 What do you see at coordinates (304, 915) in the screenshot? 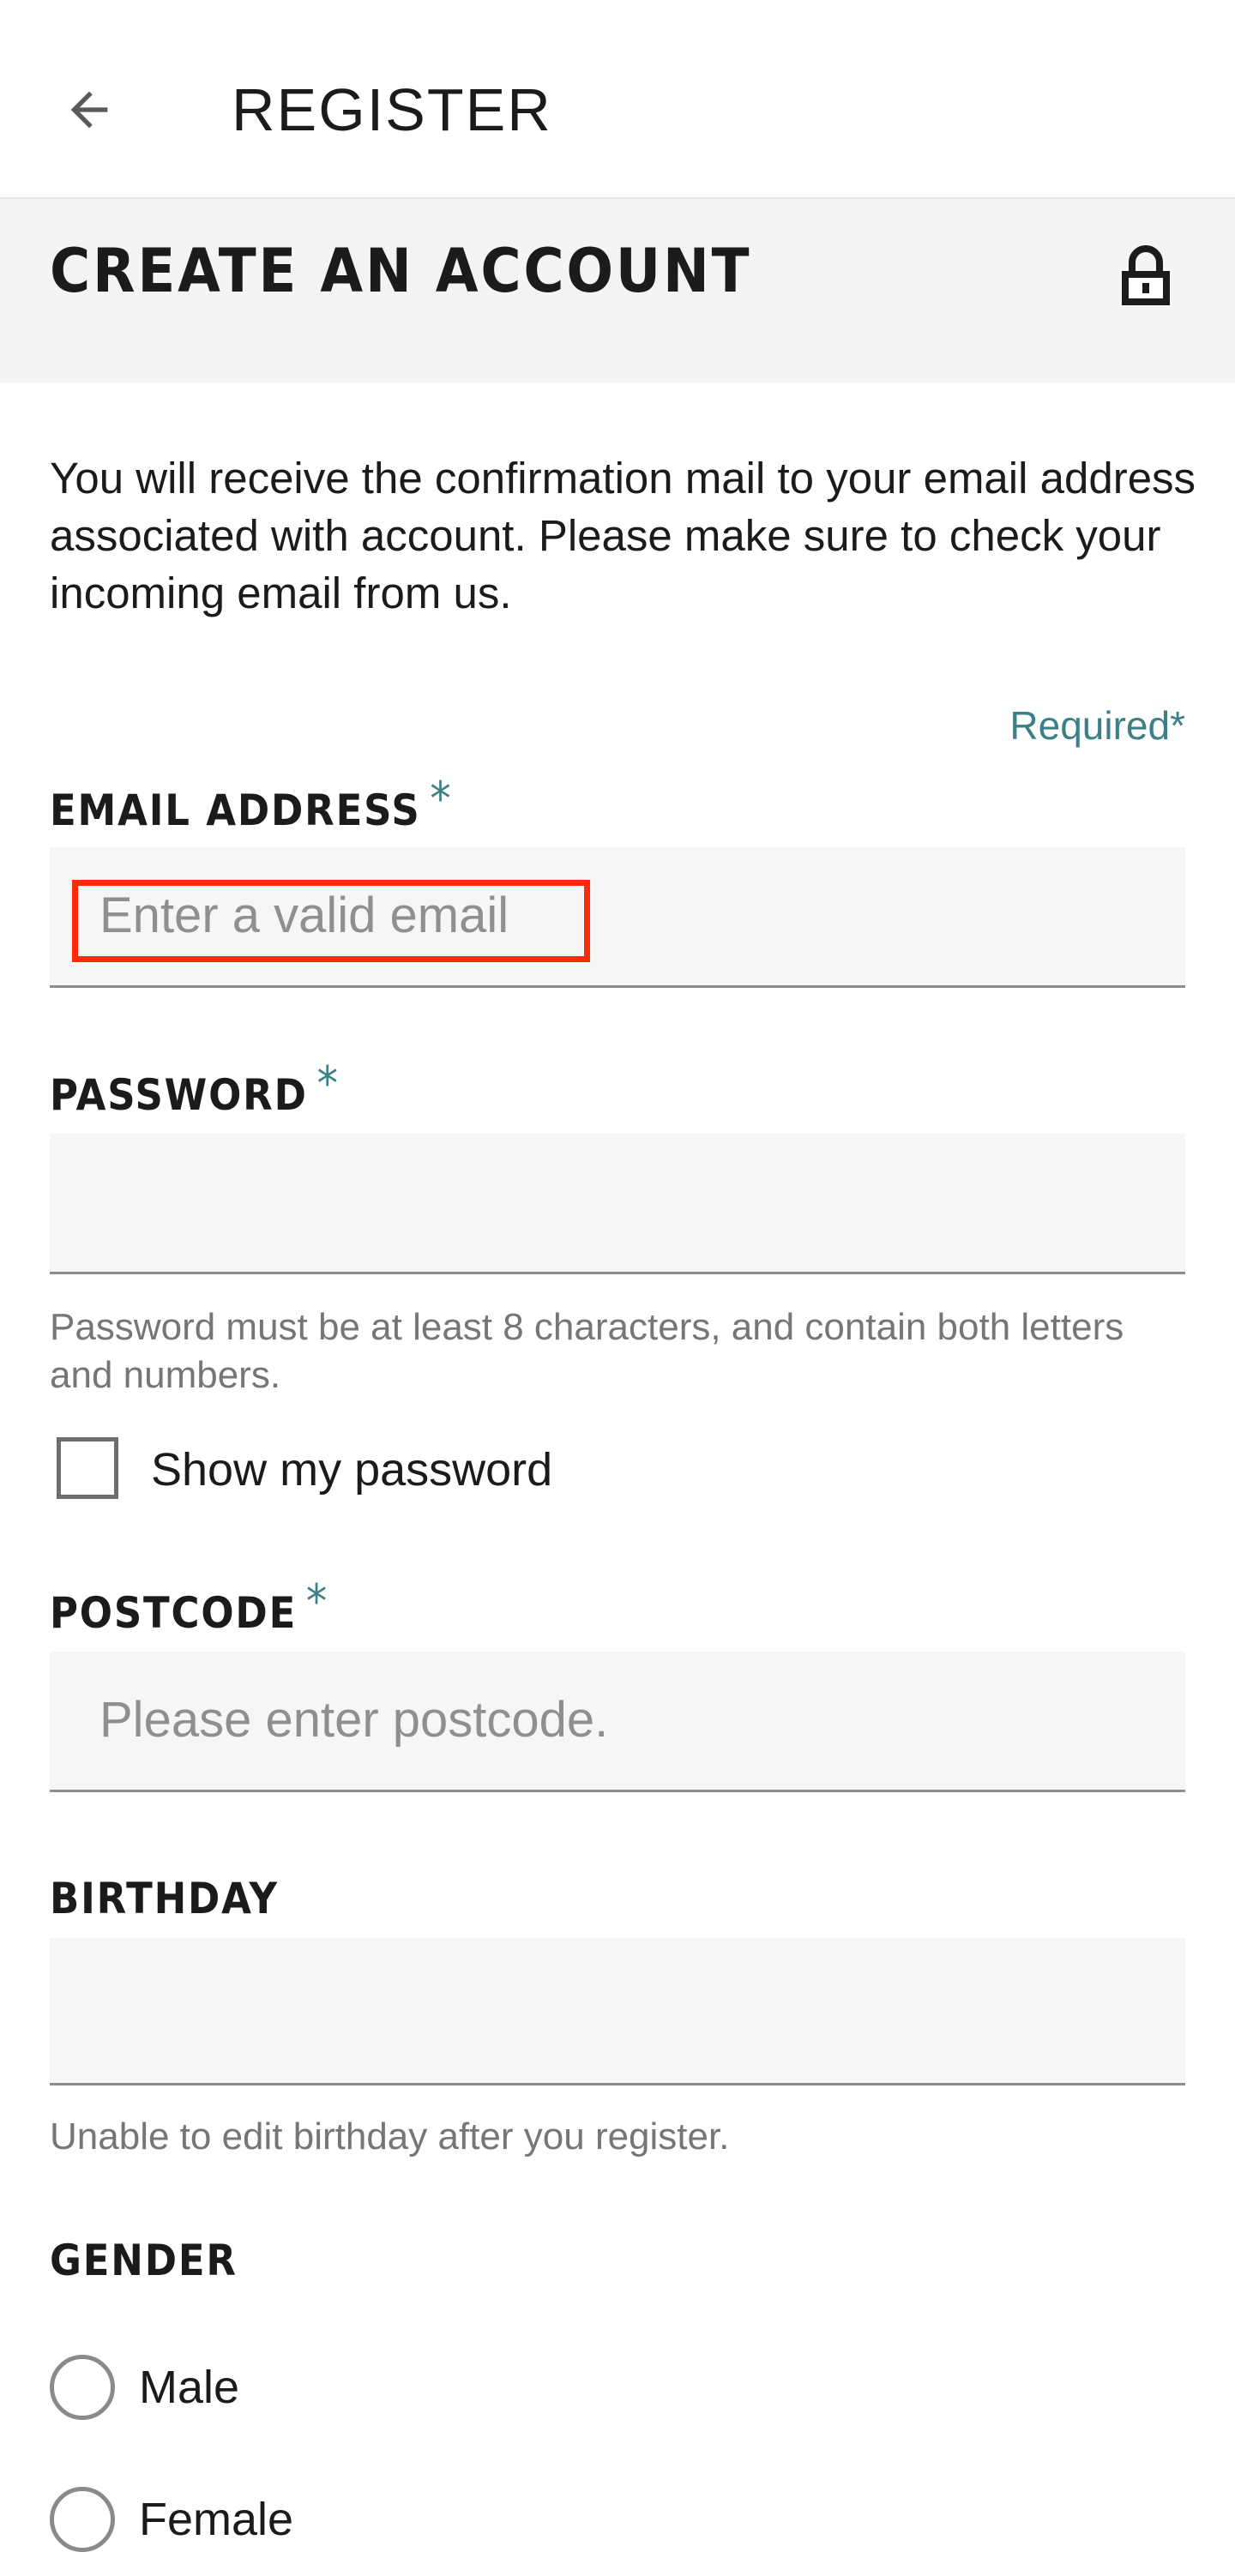
I see `email-placeholder: Enter a valid email` at bounding box center [304, 915].